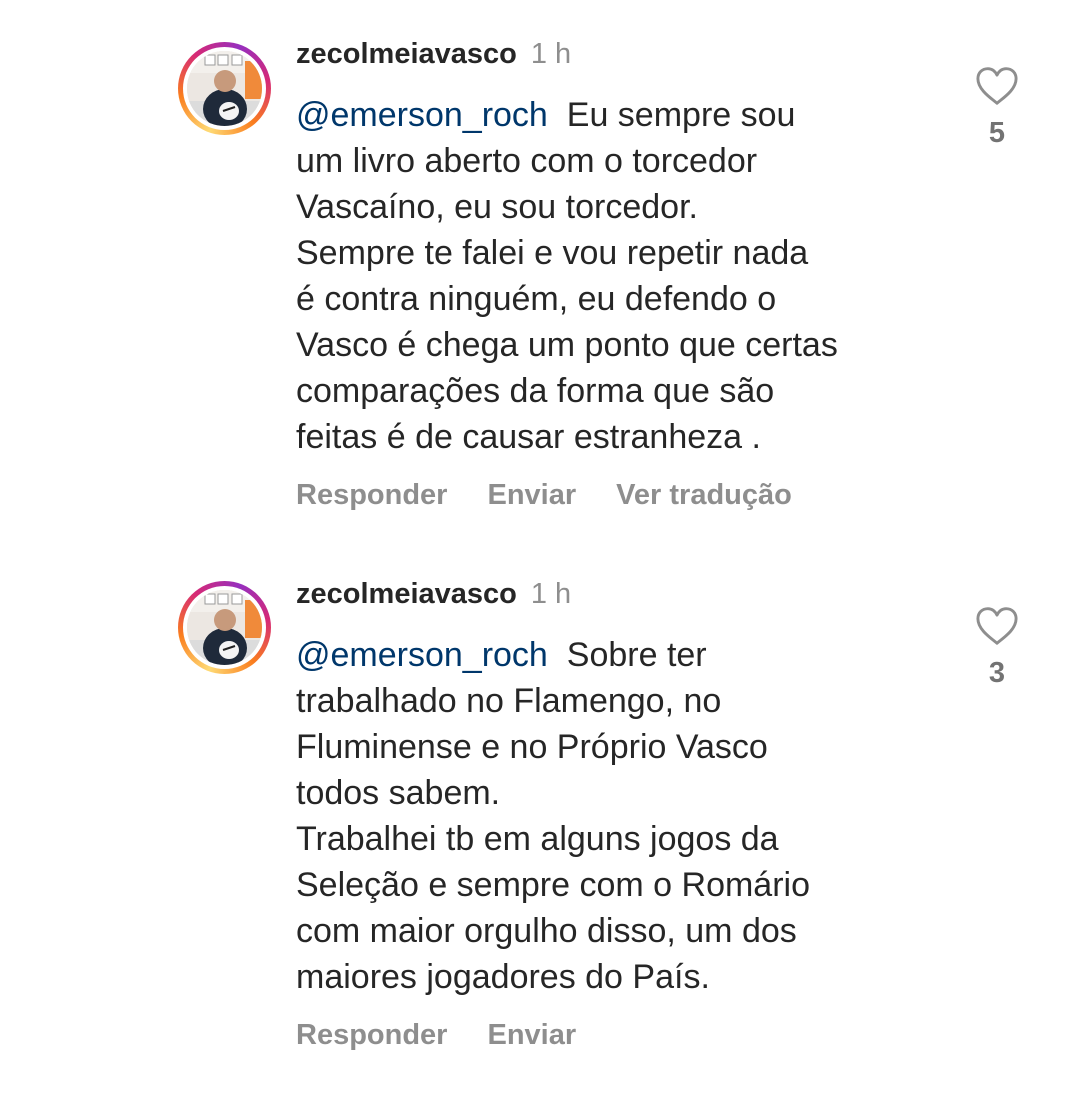 Image resolution: width=1078 pixels, height=1093 pixels. Describe the element at coordinates (997, 648) in the screenshot. I see `like-control: 3` at that location.